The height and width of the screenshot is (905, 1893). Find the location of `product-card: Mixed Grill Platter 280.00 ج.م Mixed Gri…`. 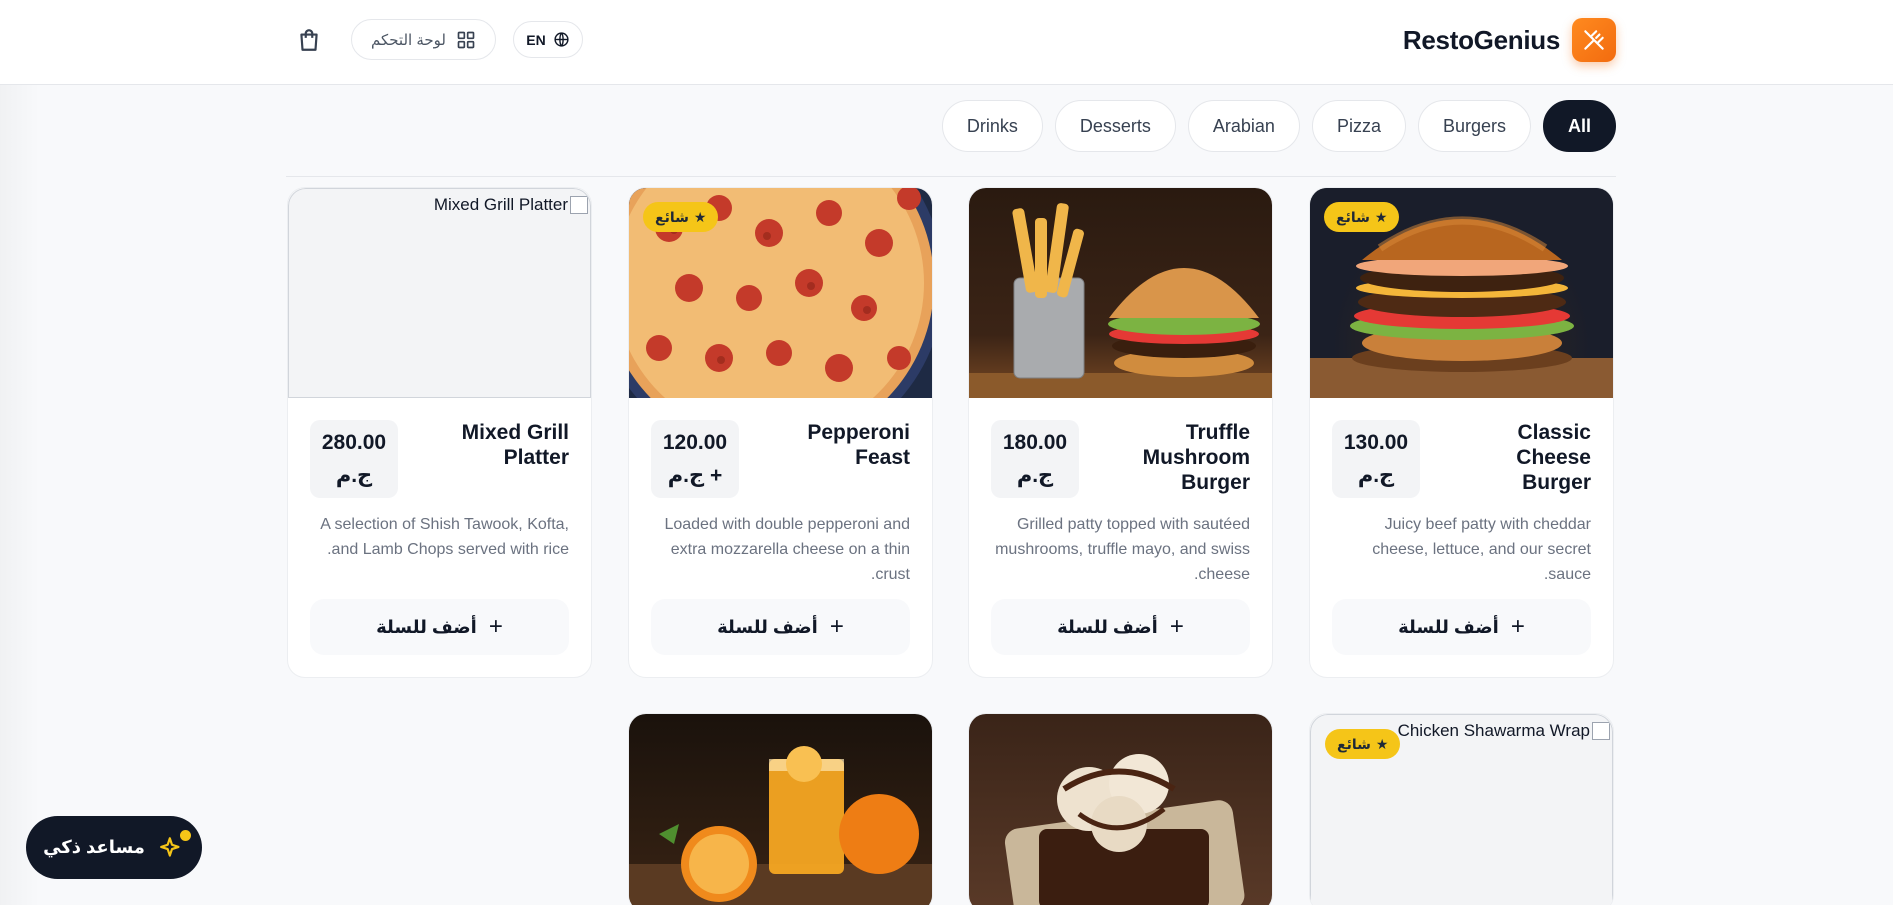

product-card: Mixed Grill Platter 280.00 ج.م Mixed Gri… is located at coordinates (439, 432).